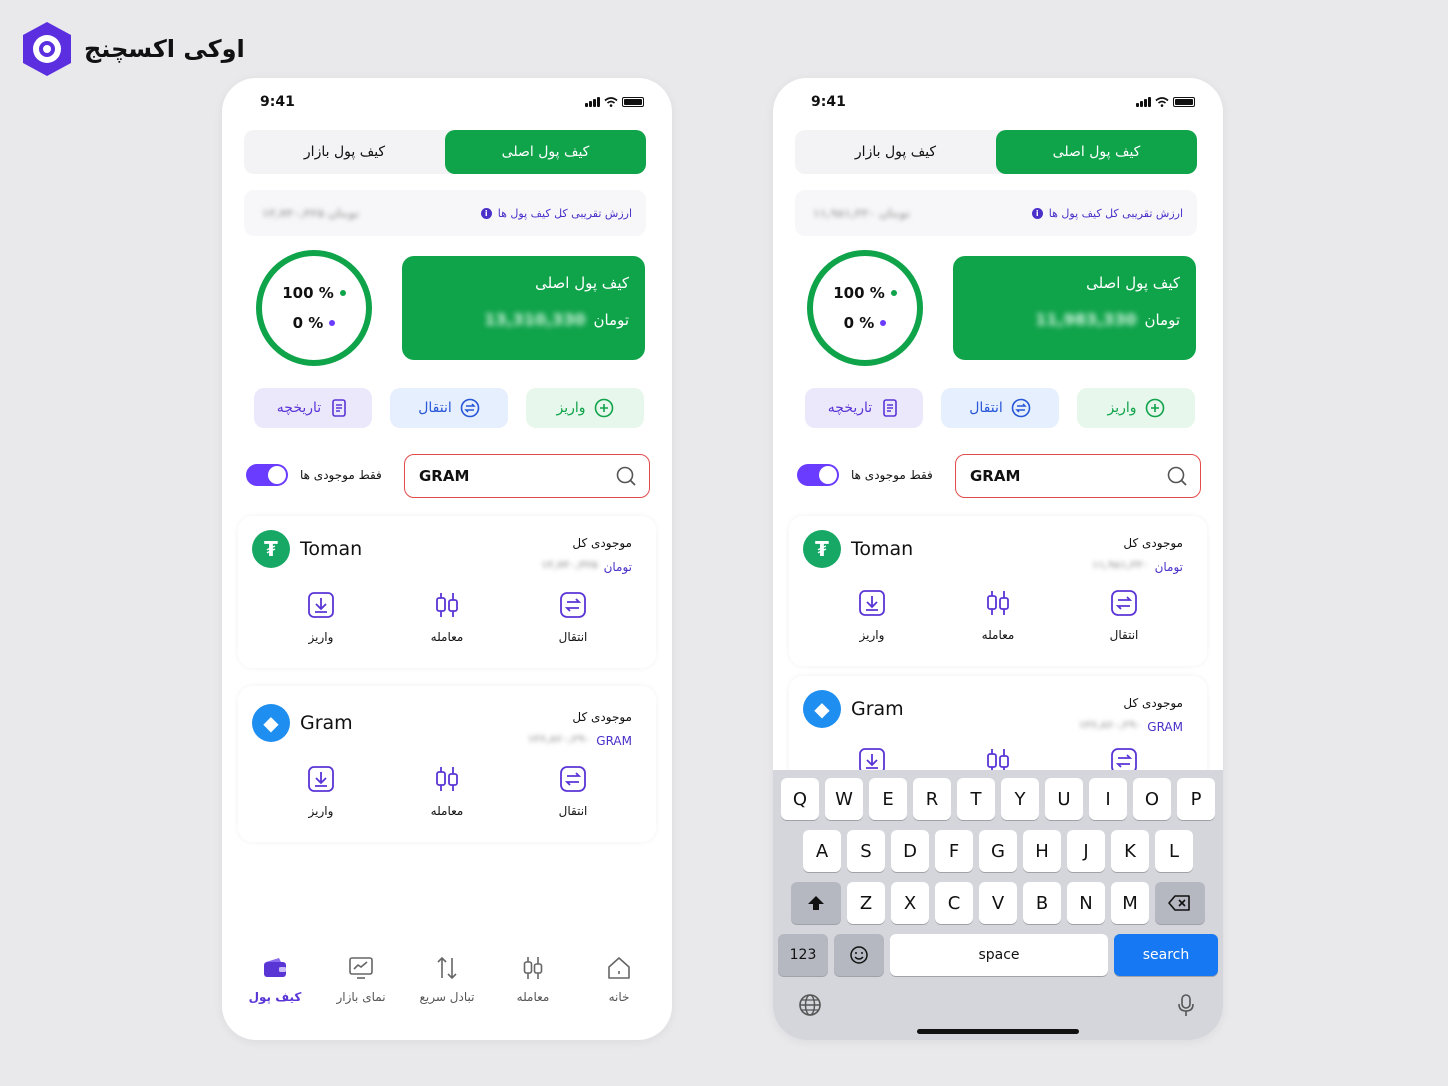  What do you see at coordinates (850, 408) in the screenshot?
I see `history-label: تاریخچه` at bounding box center [850, 408].